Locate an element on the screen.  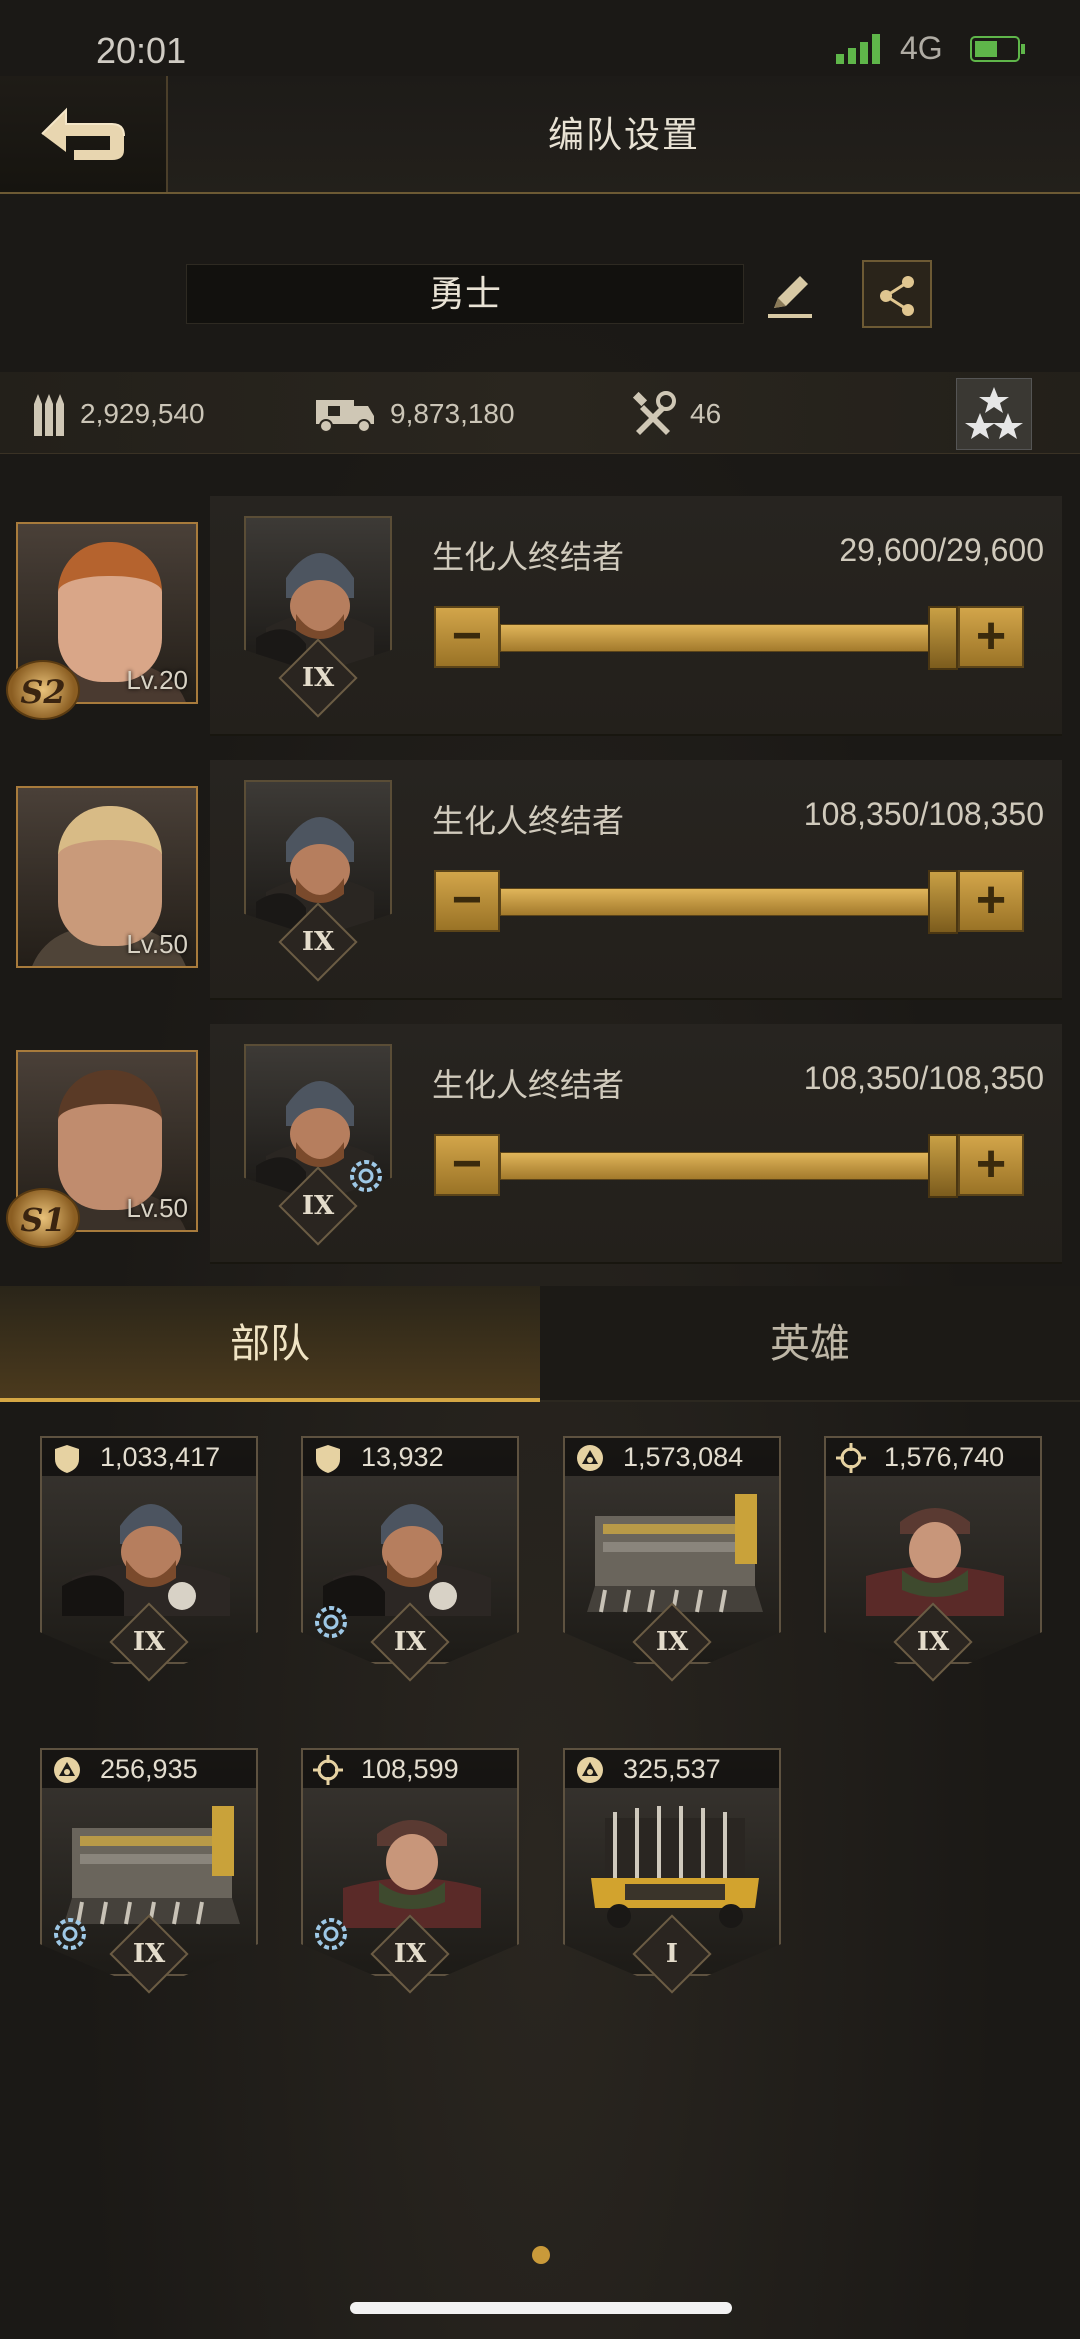
unit-header: 1,576,740 is located at coordinates (933, 1457).